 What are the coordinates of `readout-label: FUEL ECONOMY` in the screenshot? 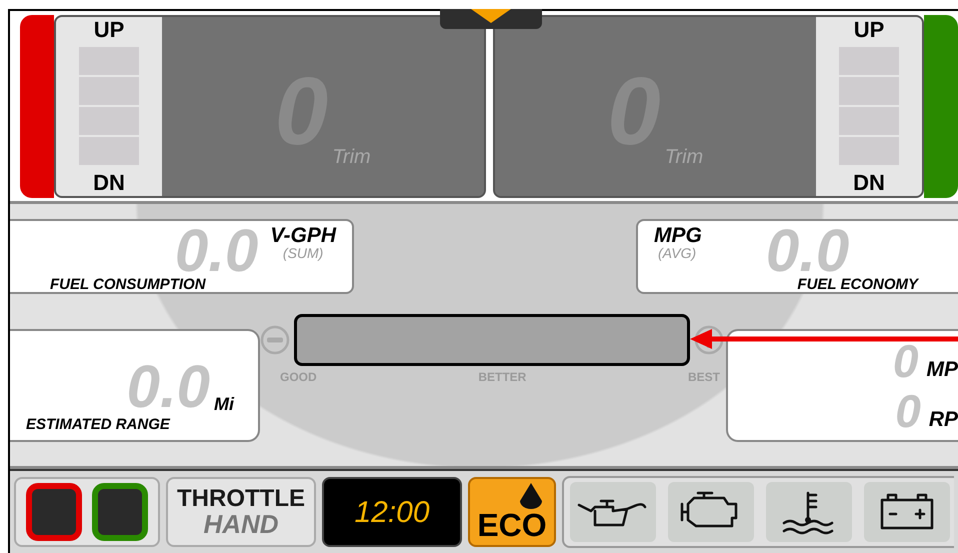 It's located at (857, 284).